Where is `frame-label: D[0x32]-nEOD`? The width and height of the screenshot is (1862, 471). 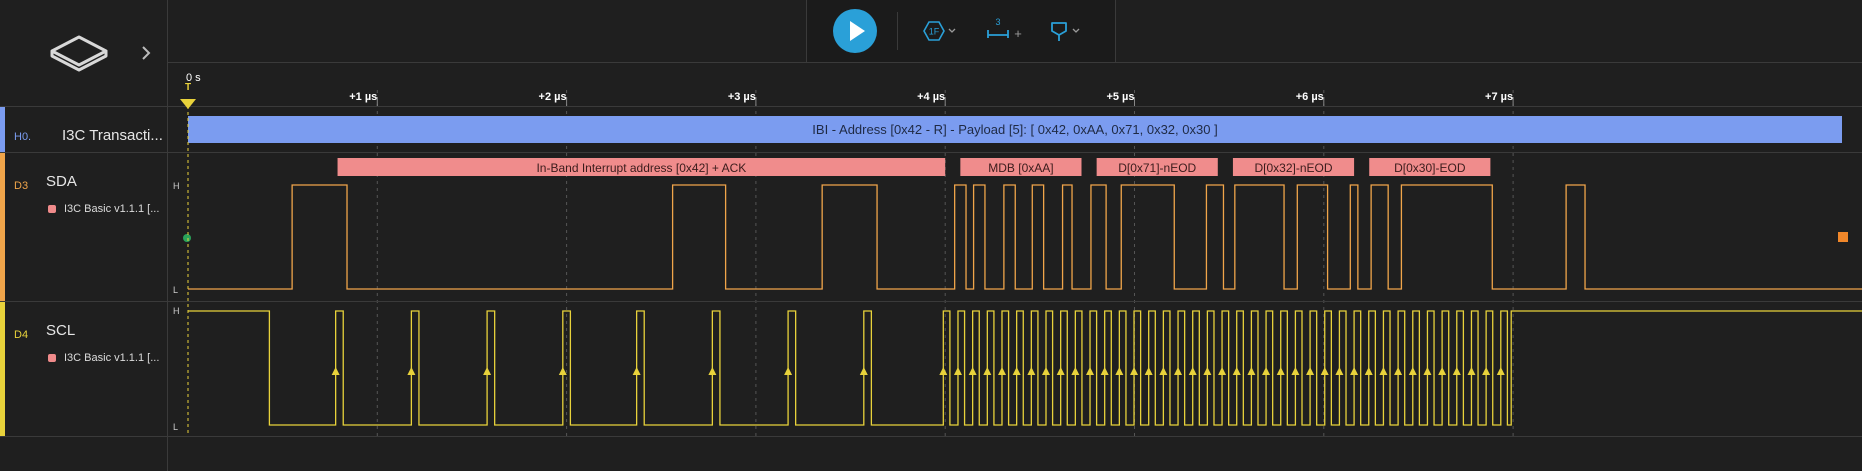
frame-label: D[0x32]-nEOD is located at coordinates (1293, 168).